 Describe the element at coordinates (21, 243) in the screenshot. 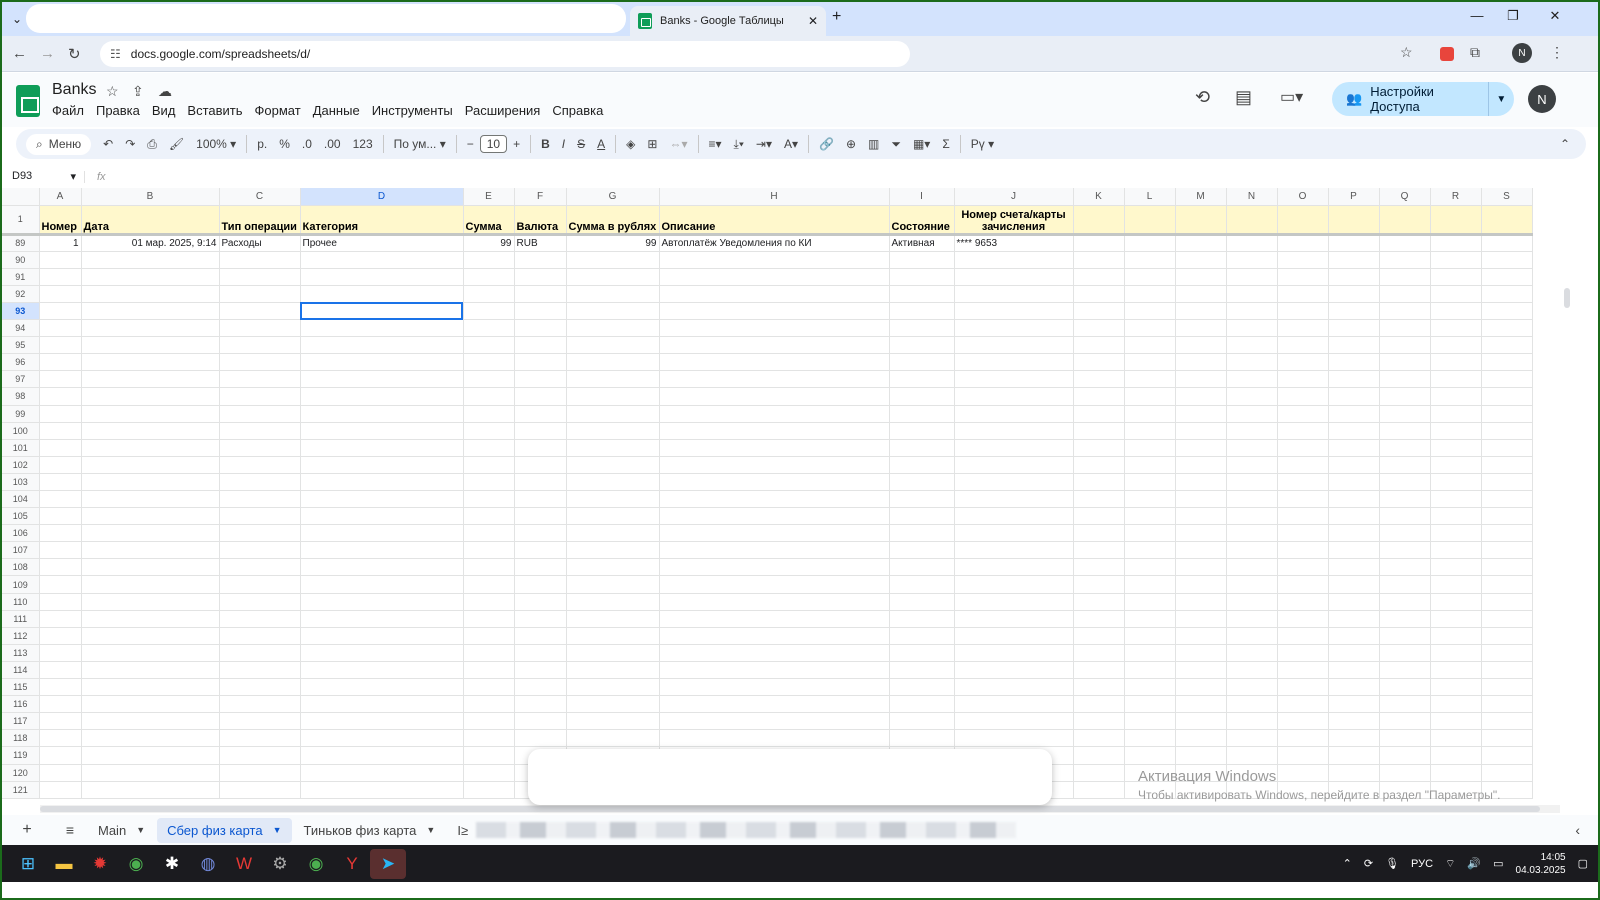

I see `row-header: 89` at that location.